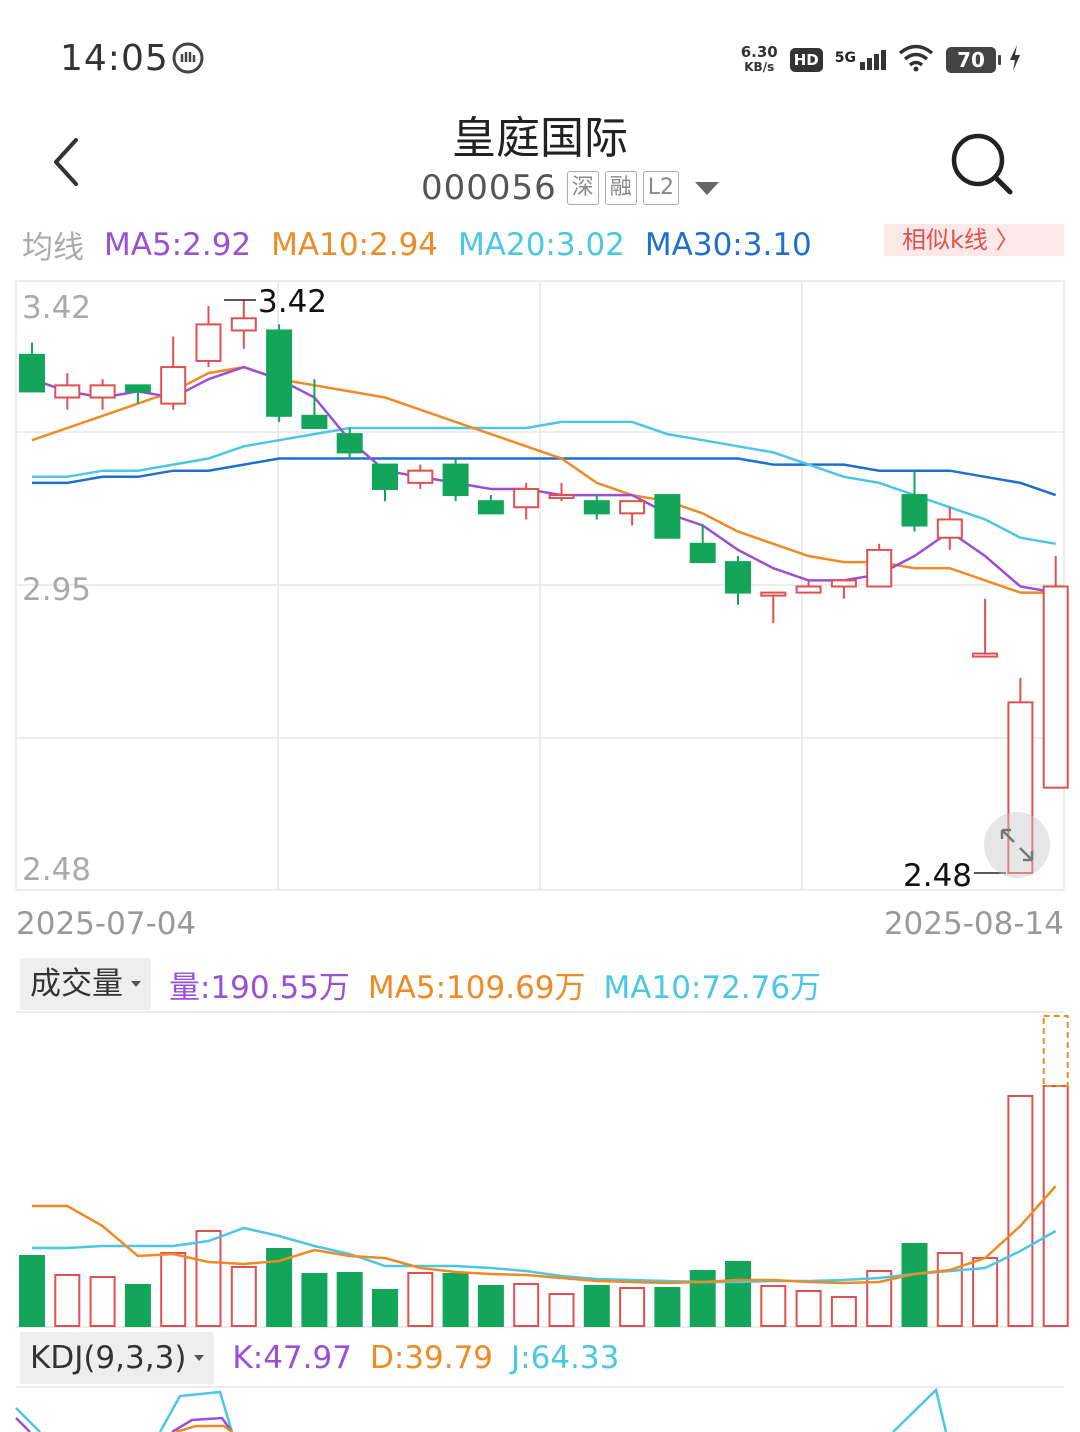  What do you see at coordinates (973, 924) in the screenshot?
I see `end-date: 2025-08-14` at bounding box center [973, 924].